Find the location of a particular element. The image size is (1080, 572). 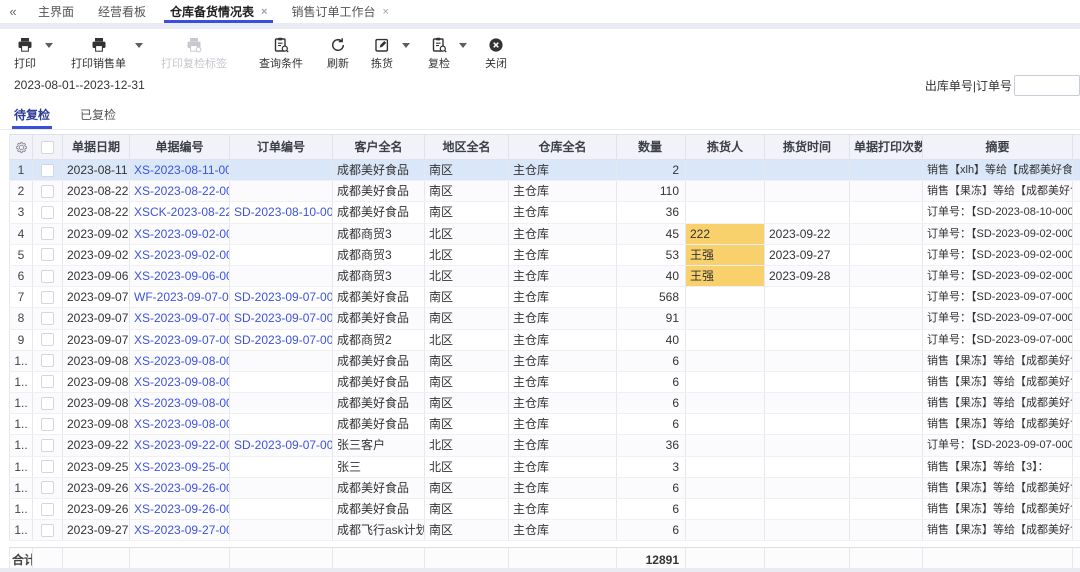

cell-doc-number: XS-2023-09-22-00030 is located at coordinates (180, 445).